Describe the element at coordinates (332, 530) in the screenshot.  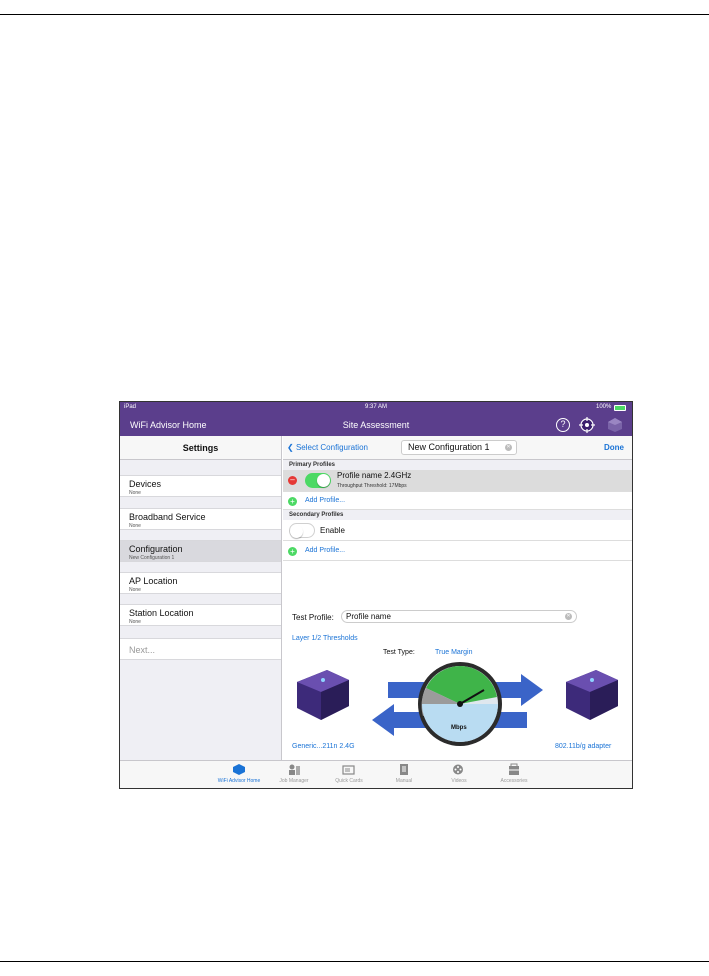
I see `enable-label: Enable` at that location.